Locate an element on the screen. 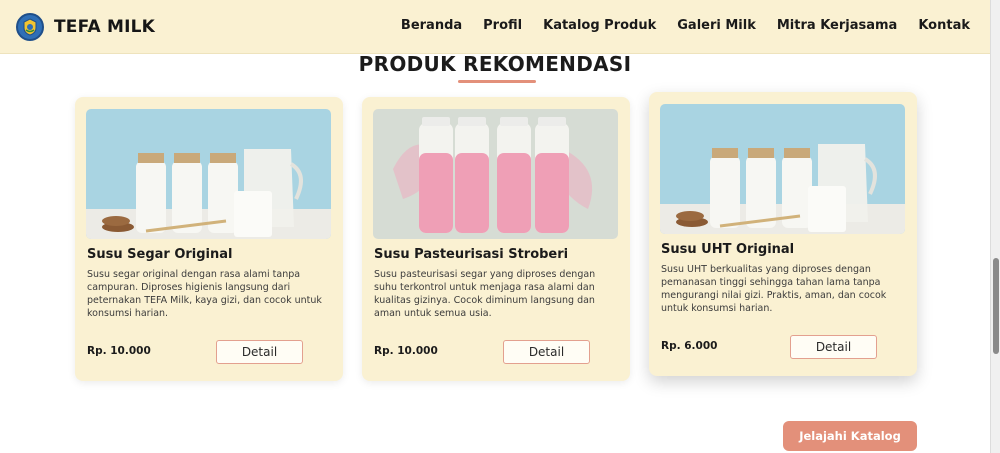 This screenshot has height=453, width=1000. nav-mitra-kerjasama: Mitra Kerjasama is located at coordinates (837, 25).